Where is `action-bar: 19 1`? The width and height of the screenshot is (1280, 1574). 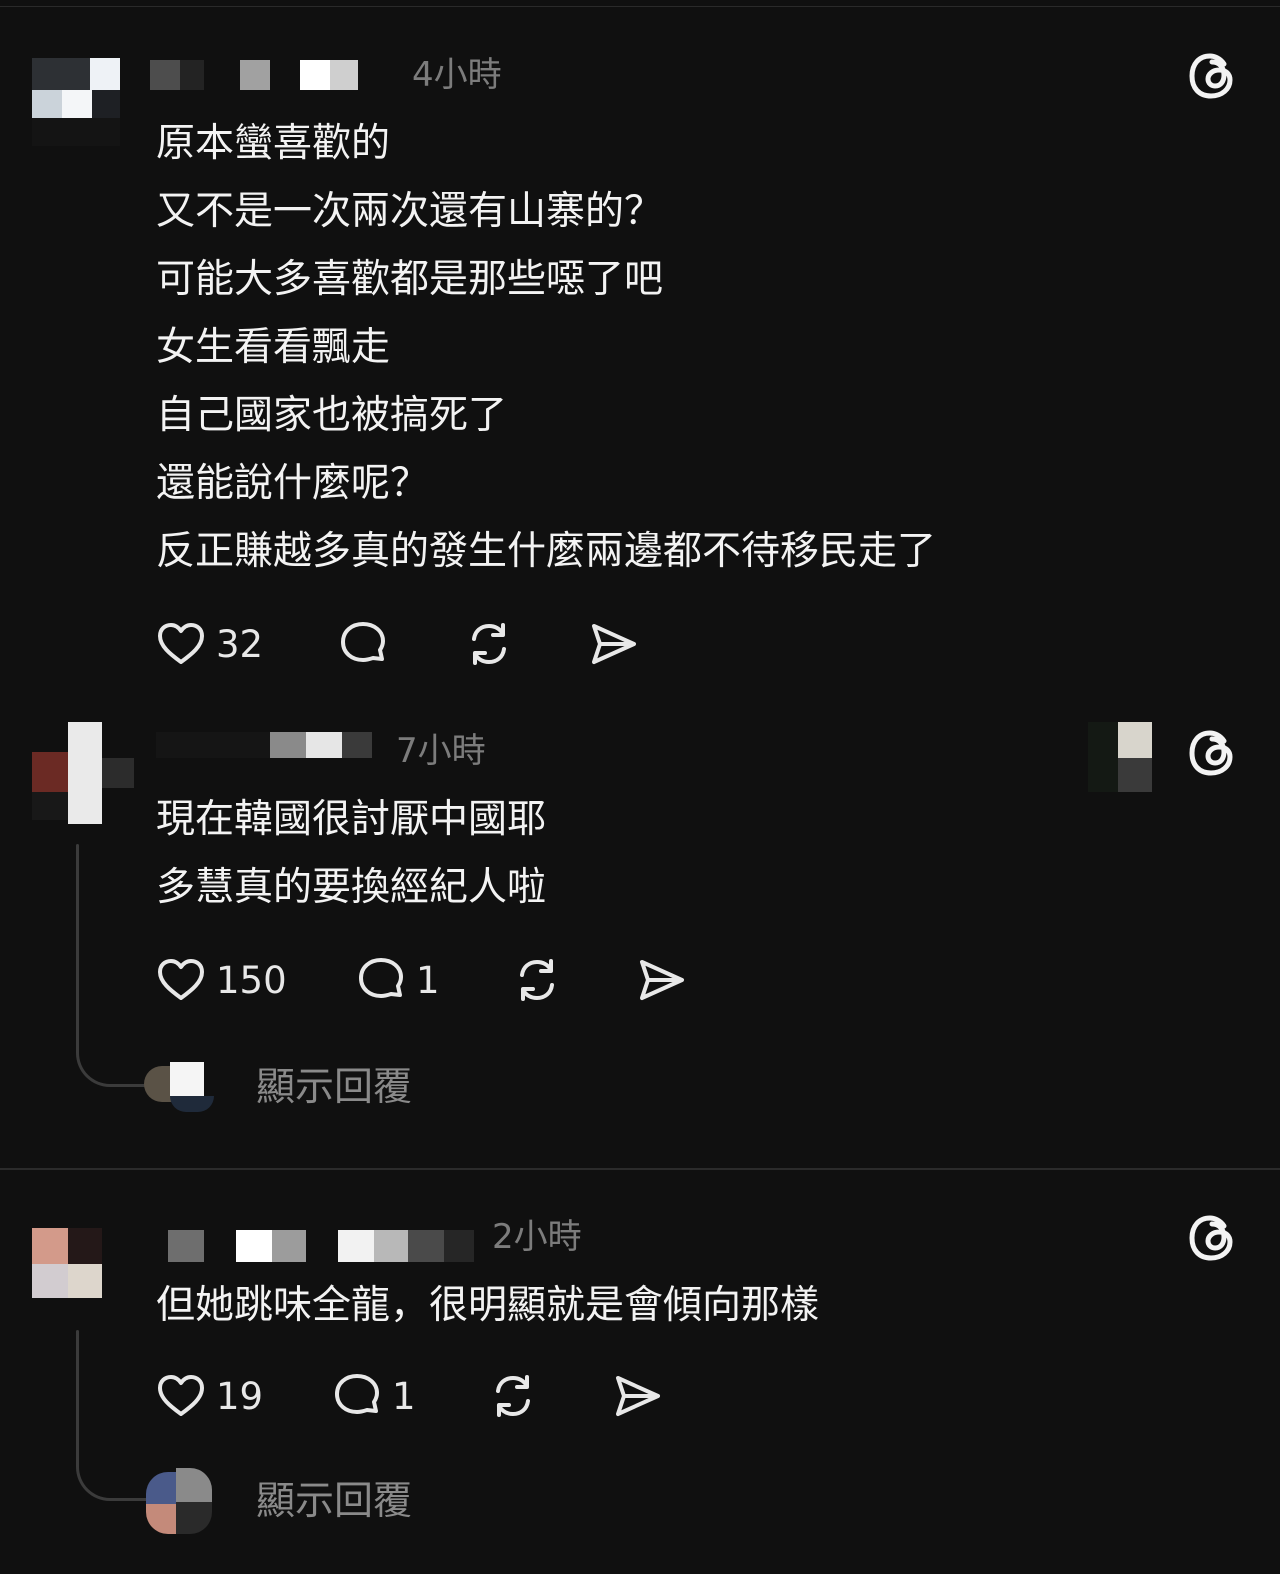 action-bar: 19 1 is located at coordinates (424, 1396).